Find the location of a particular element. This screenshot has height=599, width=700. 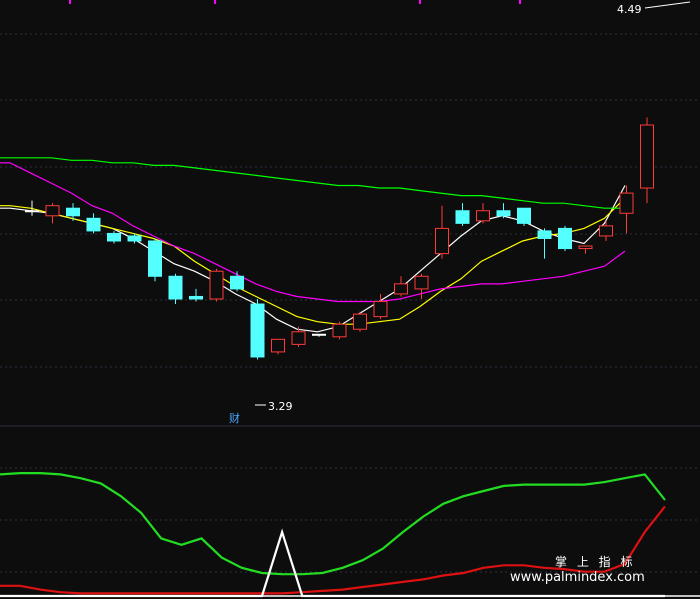

low-price-label: 3.29 is located at coordinates (280, 406).